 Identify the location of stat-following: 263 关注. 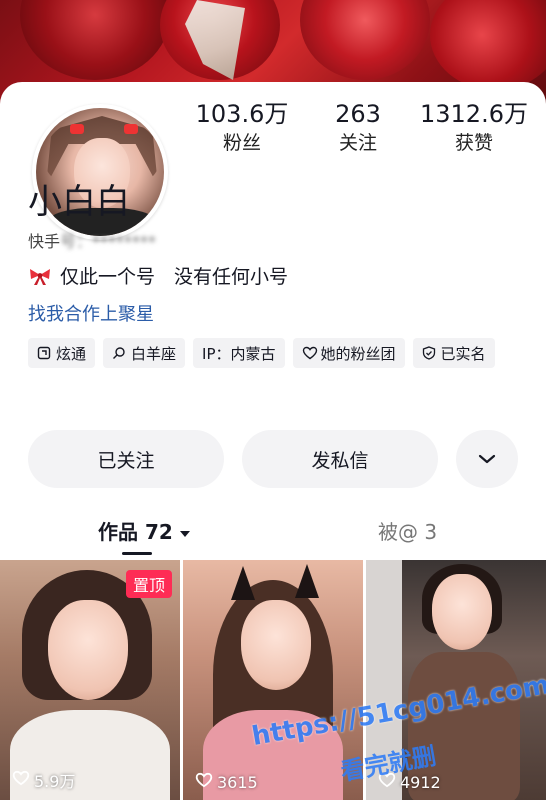
(358, 128).